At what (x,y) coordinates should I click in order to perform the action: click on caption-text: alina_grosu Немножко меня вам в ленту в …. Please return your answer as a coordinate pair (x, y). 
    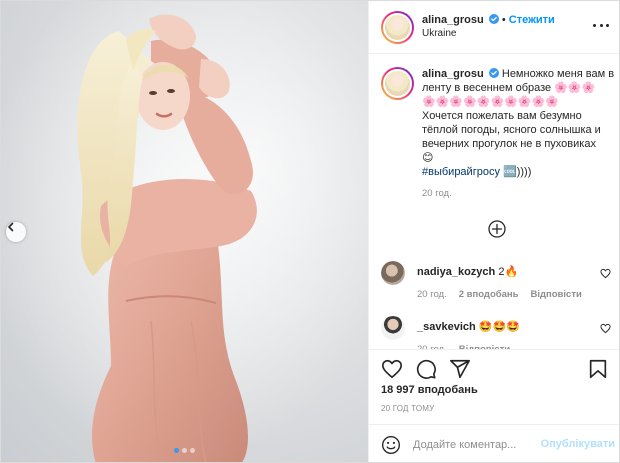
    Looking at the image, I should click on (518, 134).